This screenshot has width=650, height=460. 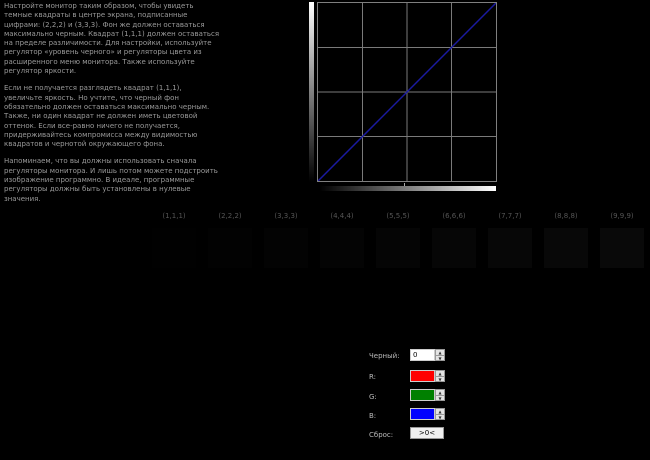 What do you see at coordinates (373, 377) in the screenshot?
I see `red-label: R:` at bounding box center [373, 377].